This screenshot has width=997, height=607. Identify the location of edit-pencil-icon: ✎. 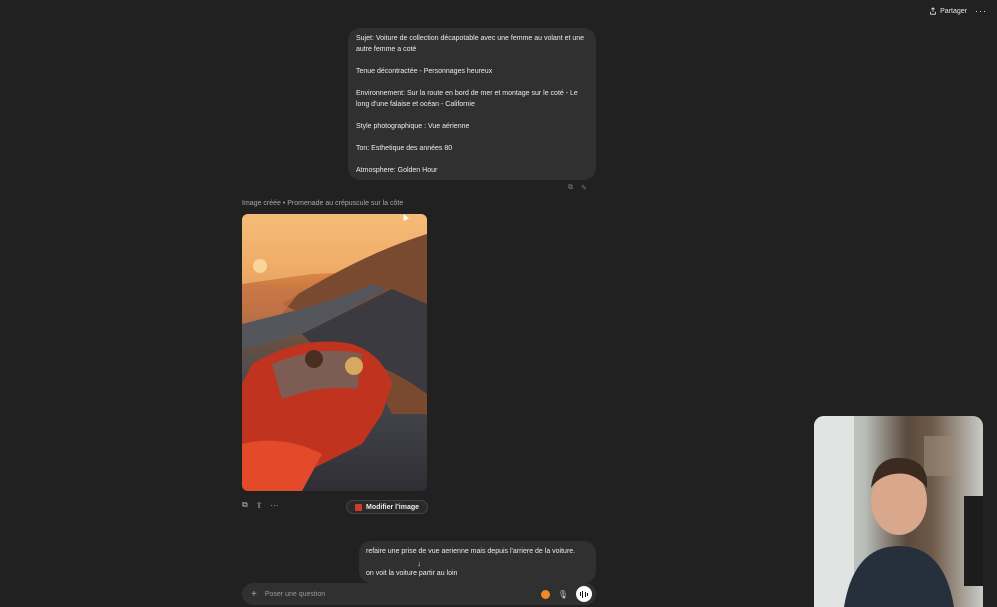
(584, 188).